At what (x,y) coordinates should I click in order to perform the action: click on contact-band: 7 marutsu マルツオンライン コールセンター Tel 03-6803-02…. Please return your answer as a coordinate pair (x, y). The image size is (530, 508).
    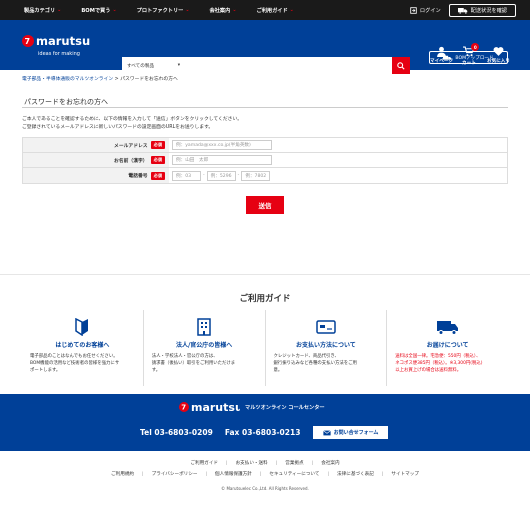
    Looking at the image, I should click on (265, 422).